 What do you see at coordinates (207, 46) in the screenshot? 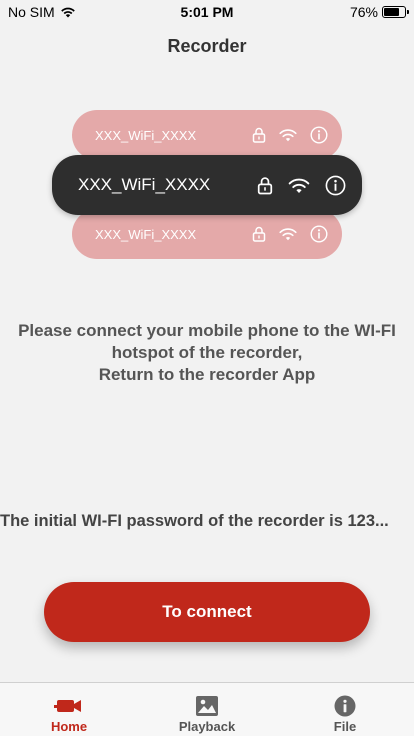
I see `page-title: Recorder` at bounding box center [207, 46].